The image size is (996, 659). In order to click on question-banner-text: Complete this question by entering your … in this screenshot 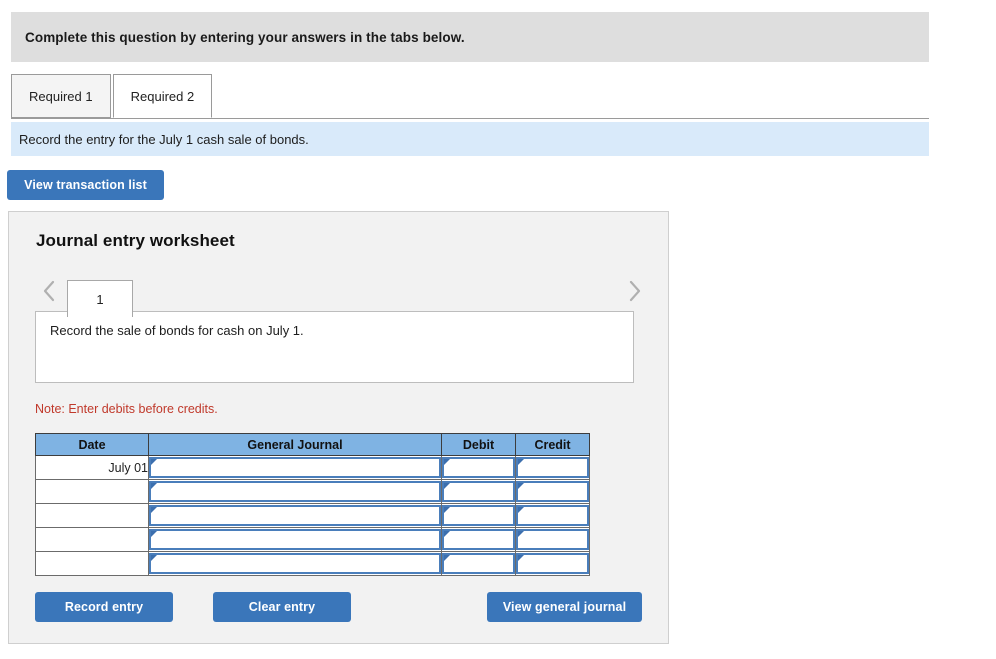, I will do `click(245, 37)`.